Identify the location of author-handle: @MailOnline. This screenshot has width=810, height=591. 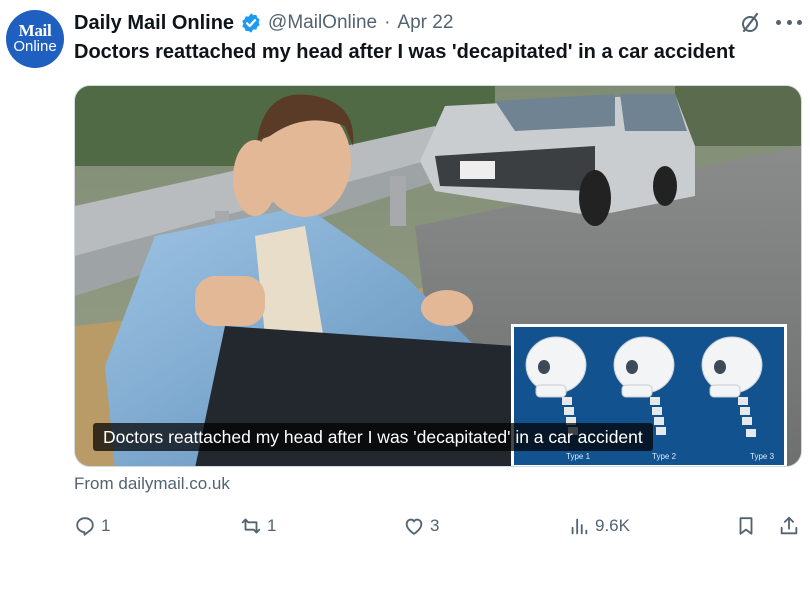
(322, 23).